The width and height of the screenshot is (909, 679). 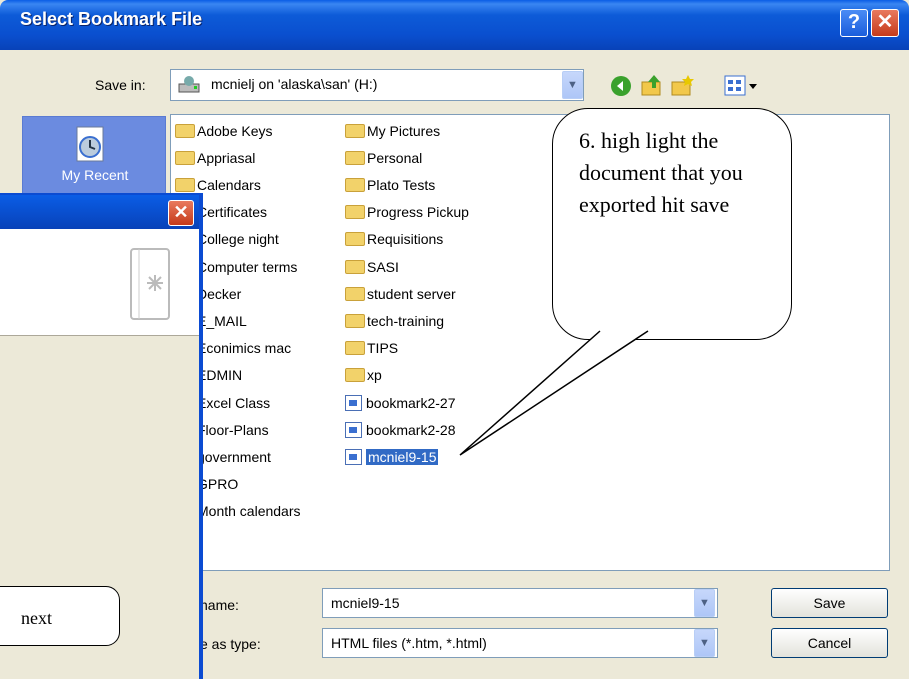 What do you see at coordinates (294, 84) in the screenshot?
I see `save-in-value: mcnielj on 'alaska\san' (H:)` at bounding box center [294, 84].